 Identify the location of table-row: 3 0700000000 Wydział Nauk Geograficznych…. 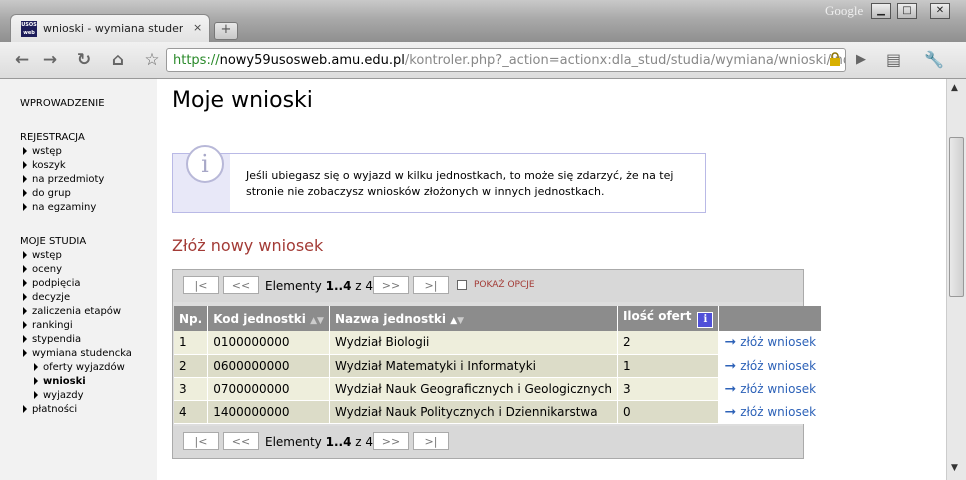
(498, 389).